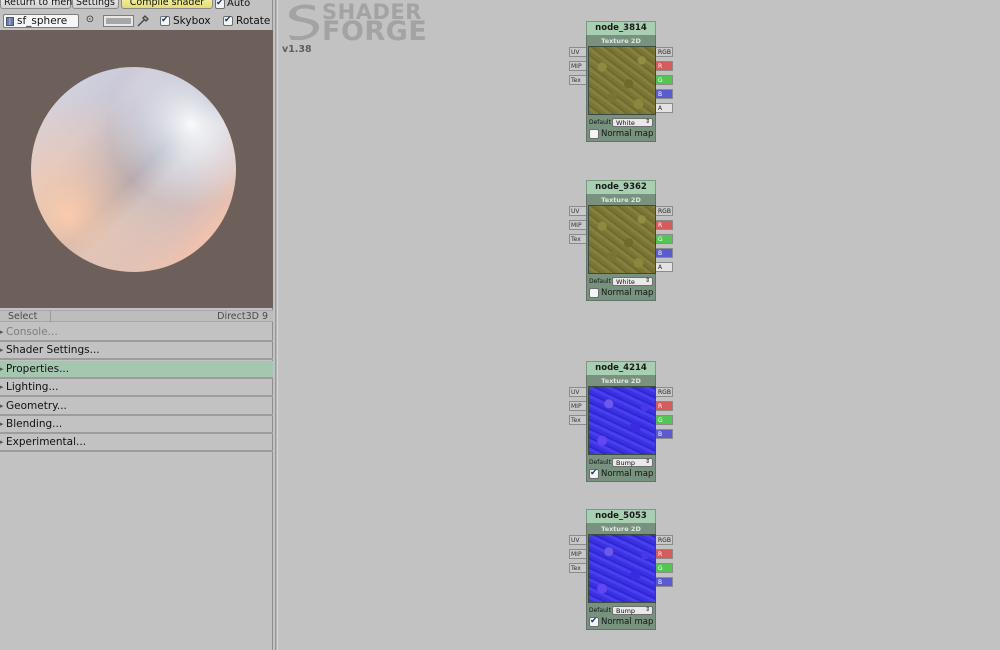 The image size is (1000, 650). Describe the element at coordinates (136, 316) in the screenshot. I see `preview-status-bar: Select Direct3D 9` at that location.